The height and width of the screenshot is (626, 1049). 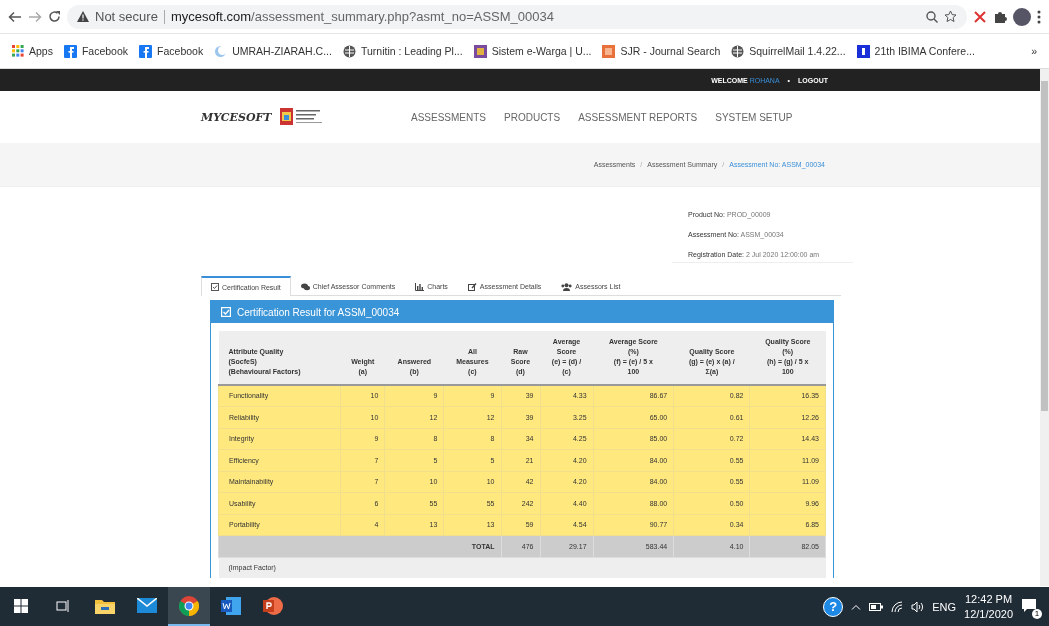 What do you see at coordinates (567, 286) in the screenshot?
I see `users-icon` at bounding box center [567, 286].